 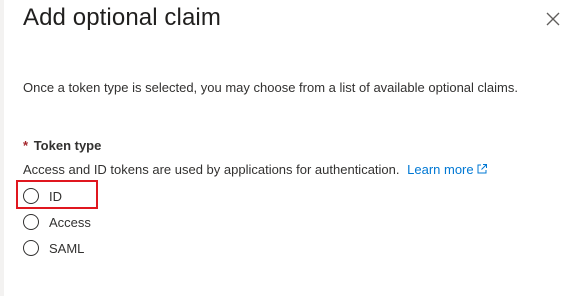 I want to click on token-type-label: * Token type, so click(x=62, y=145).